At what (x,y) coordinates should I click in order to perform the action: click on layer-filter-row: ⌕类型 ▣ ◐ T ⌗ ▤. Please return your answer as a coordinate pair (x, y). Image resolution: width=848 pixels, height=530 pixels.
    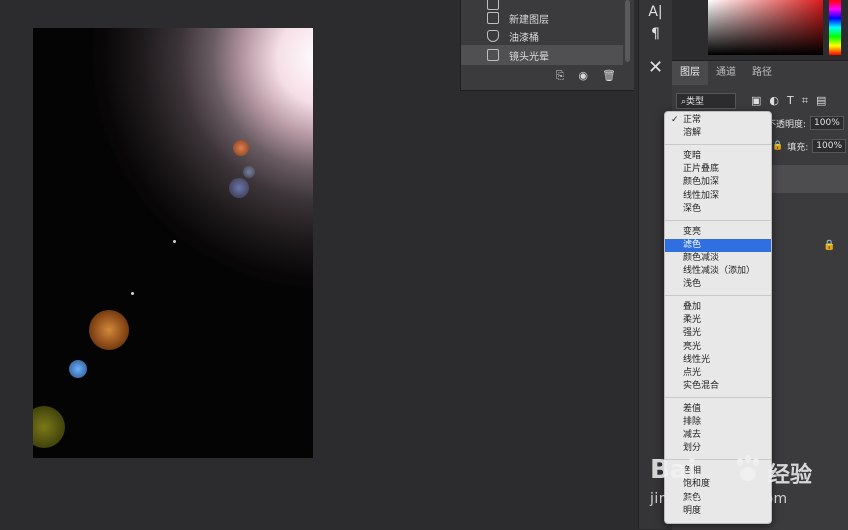
    Looking at the image, I should click on (751, 101).